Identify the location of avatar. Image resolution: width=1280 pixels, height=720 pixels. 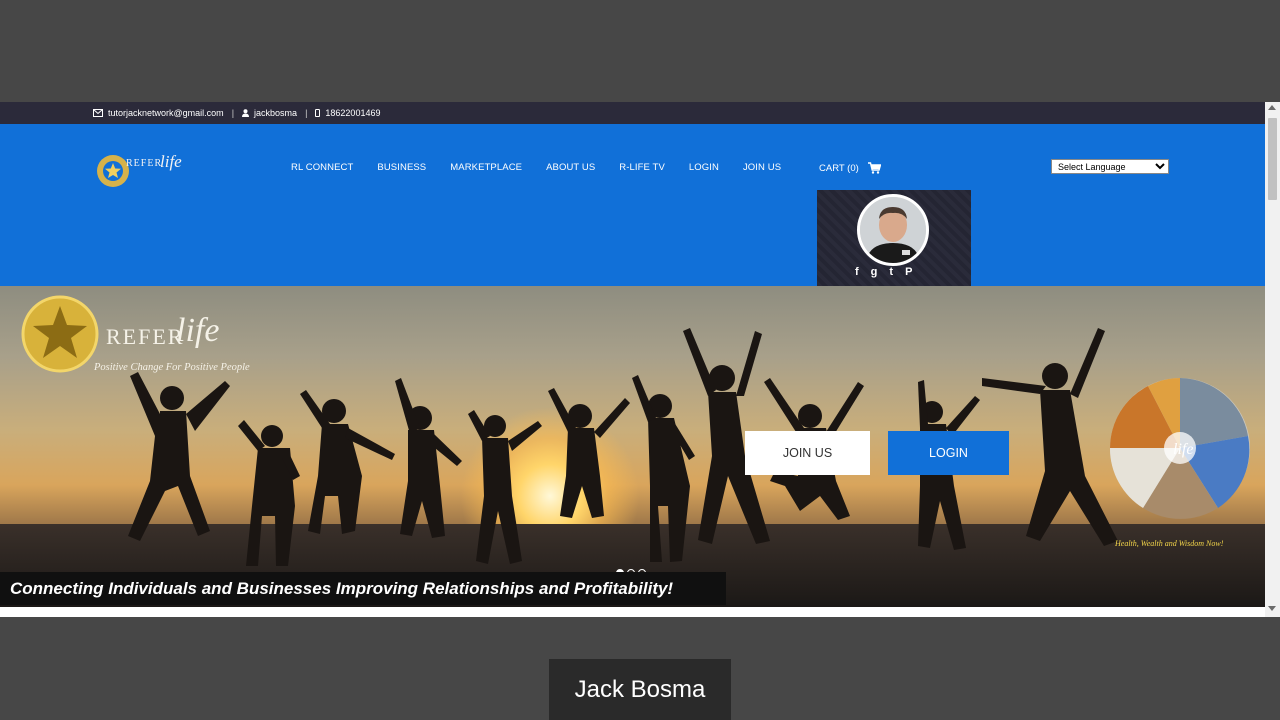
(893, 230).